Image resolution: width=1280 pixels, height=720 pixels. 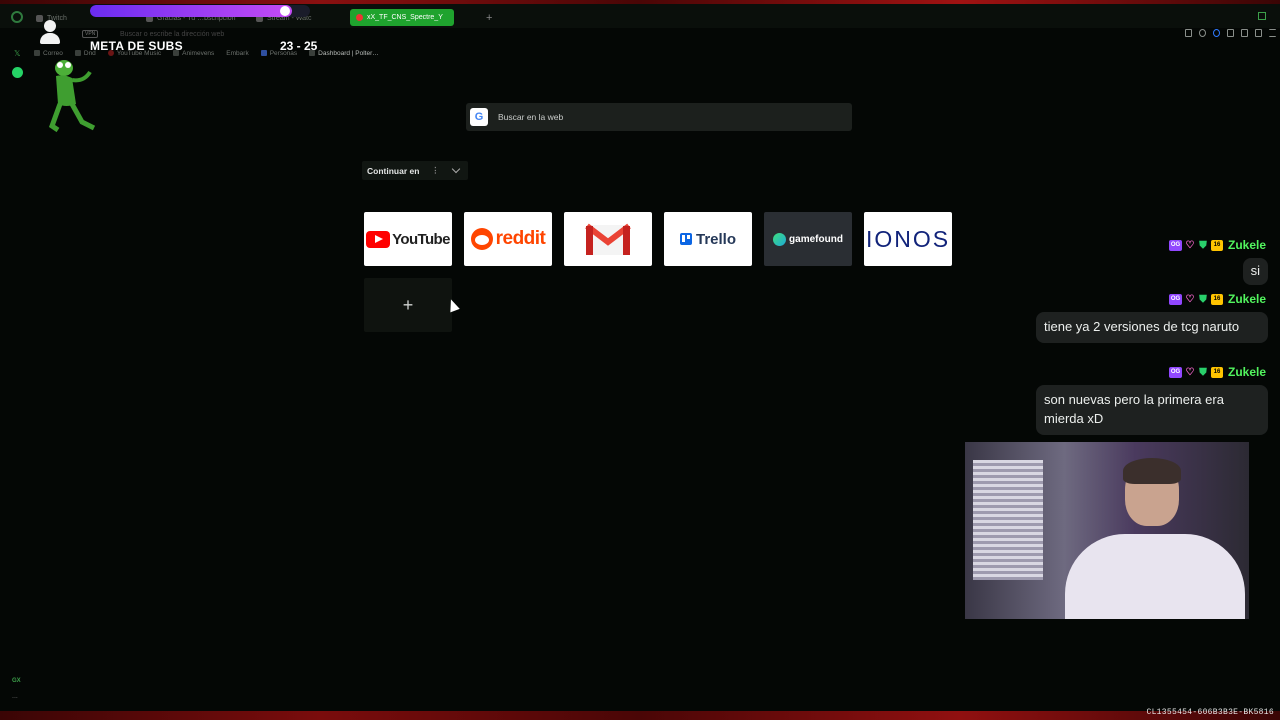 I want to click on speed-dial-gamefound: gamefound, so click(x=808, y=239).